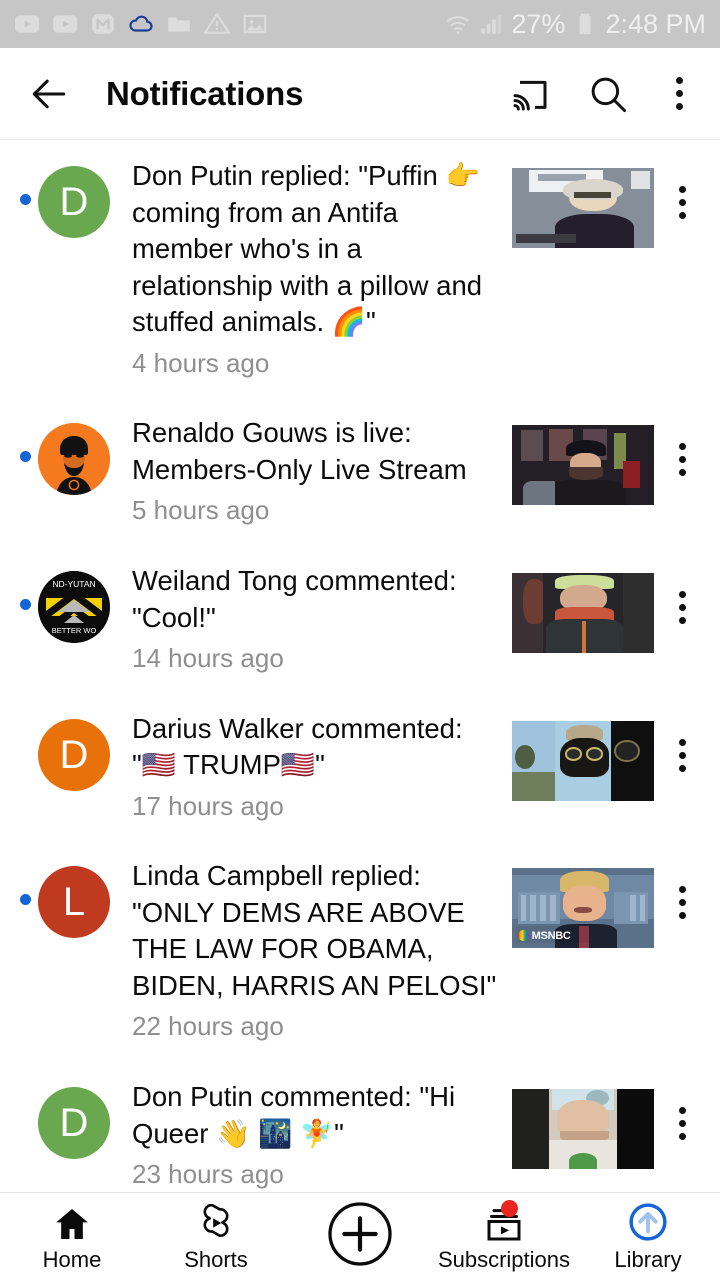 This screenshot has width=720, height=1280. I want to click on gmail-m-icon, so click(103, 24).